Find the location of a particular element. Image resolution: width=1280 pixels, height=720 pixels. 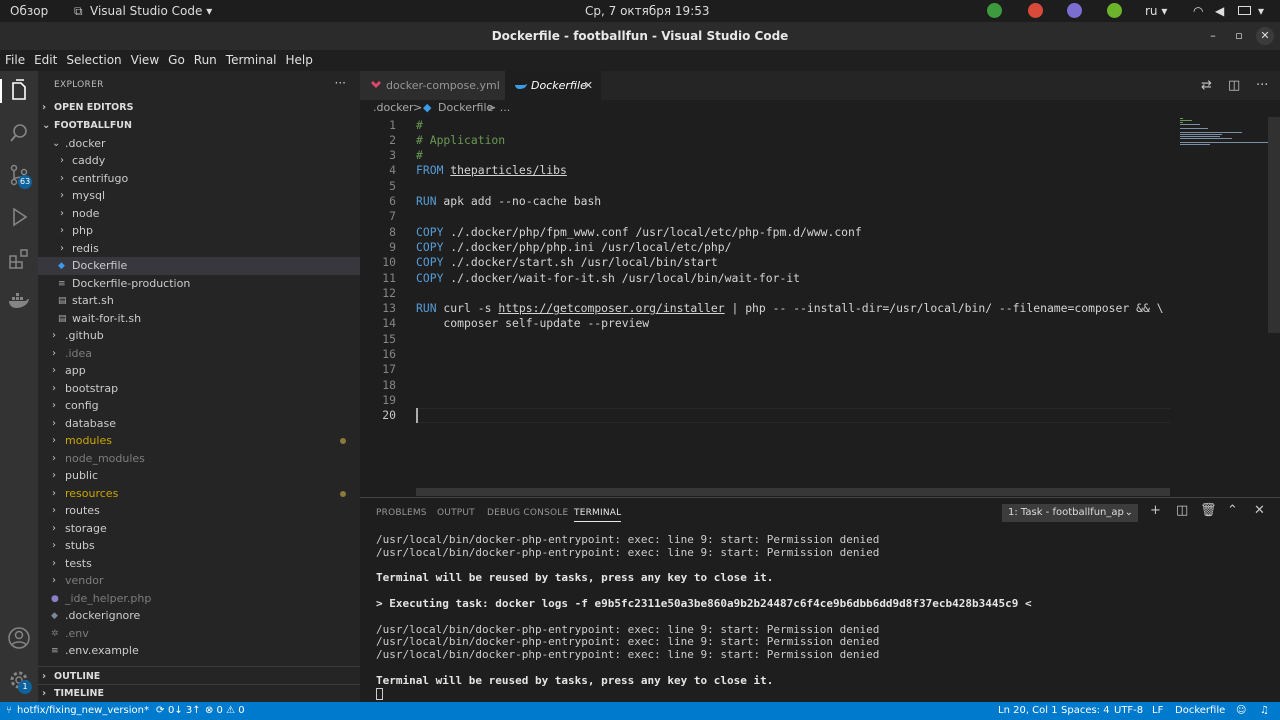

system-menu-icon: ▾ is located at coordinates (1261, 11).